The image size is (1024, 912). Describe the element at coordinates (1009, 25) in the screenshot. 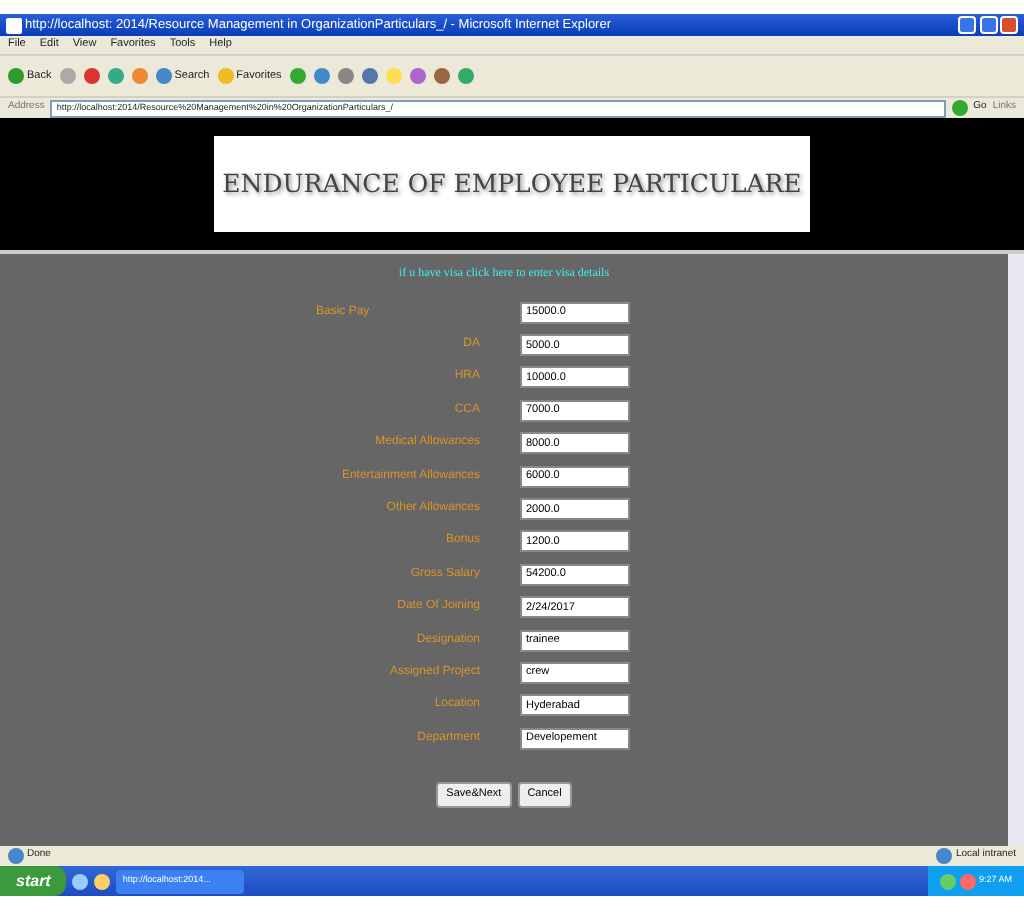

I see `close-button` at that location.